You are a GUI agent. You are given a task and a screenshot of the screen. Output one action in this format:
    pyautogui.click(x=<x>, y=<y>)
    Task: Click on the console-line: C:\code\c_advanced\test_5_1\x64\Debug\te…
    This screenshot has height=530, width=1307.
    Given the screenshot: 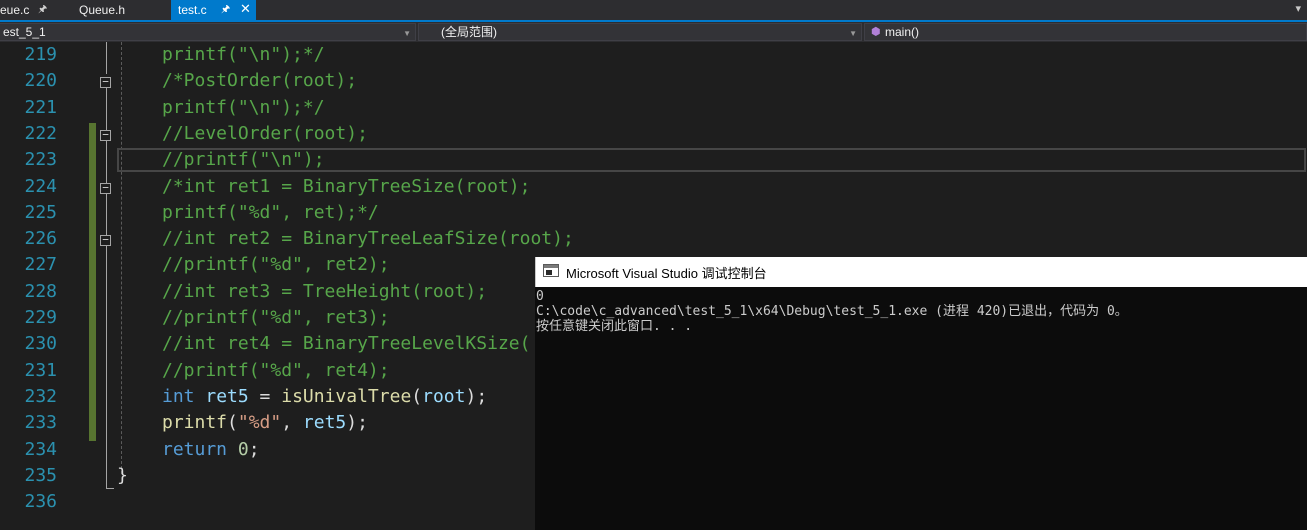 What is the action you would take?
    pyautogui.click(x=832, y=311)
    